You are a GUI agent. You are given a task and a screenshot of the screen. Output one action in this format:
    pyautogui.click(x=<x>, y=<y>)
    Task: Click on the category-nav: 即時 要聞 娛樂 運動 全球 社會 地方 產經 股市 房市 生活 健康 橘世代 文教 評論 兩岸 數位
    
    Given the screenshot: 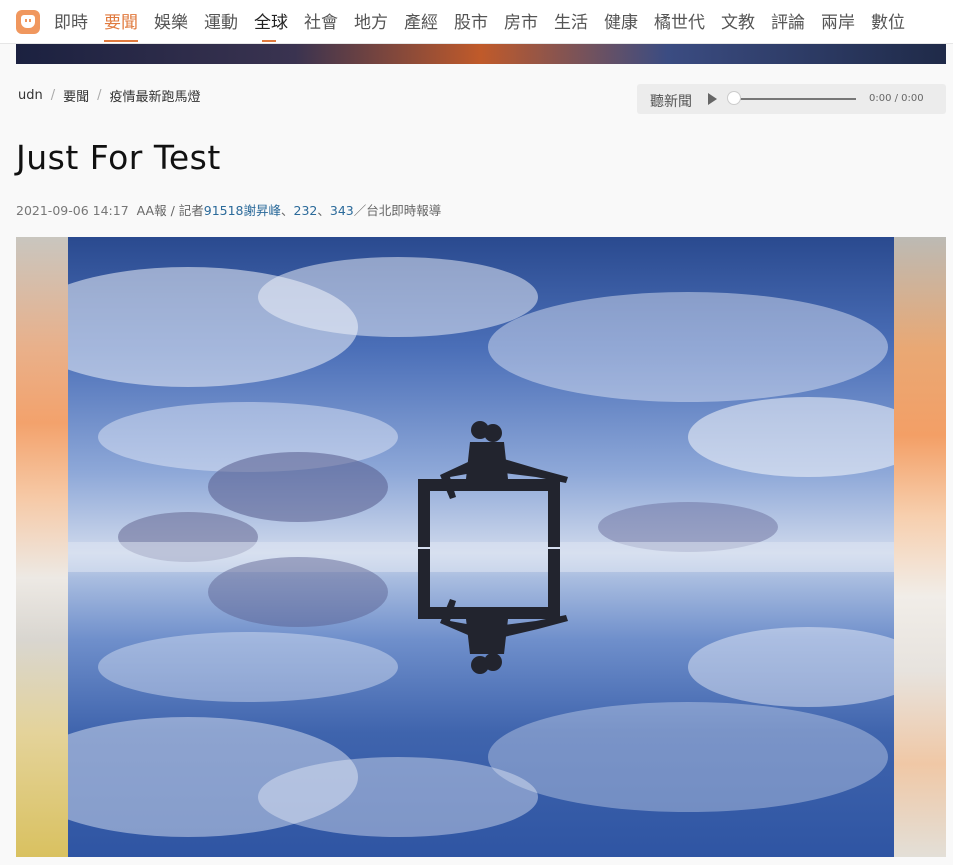 What is the action you would take?
    pyautogui.click(x=487, y=22)
    